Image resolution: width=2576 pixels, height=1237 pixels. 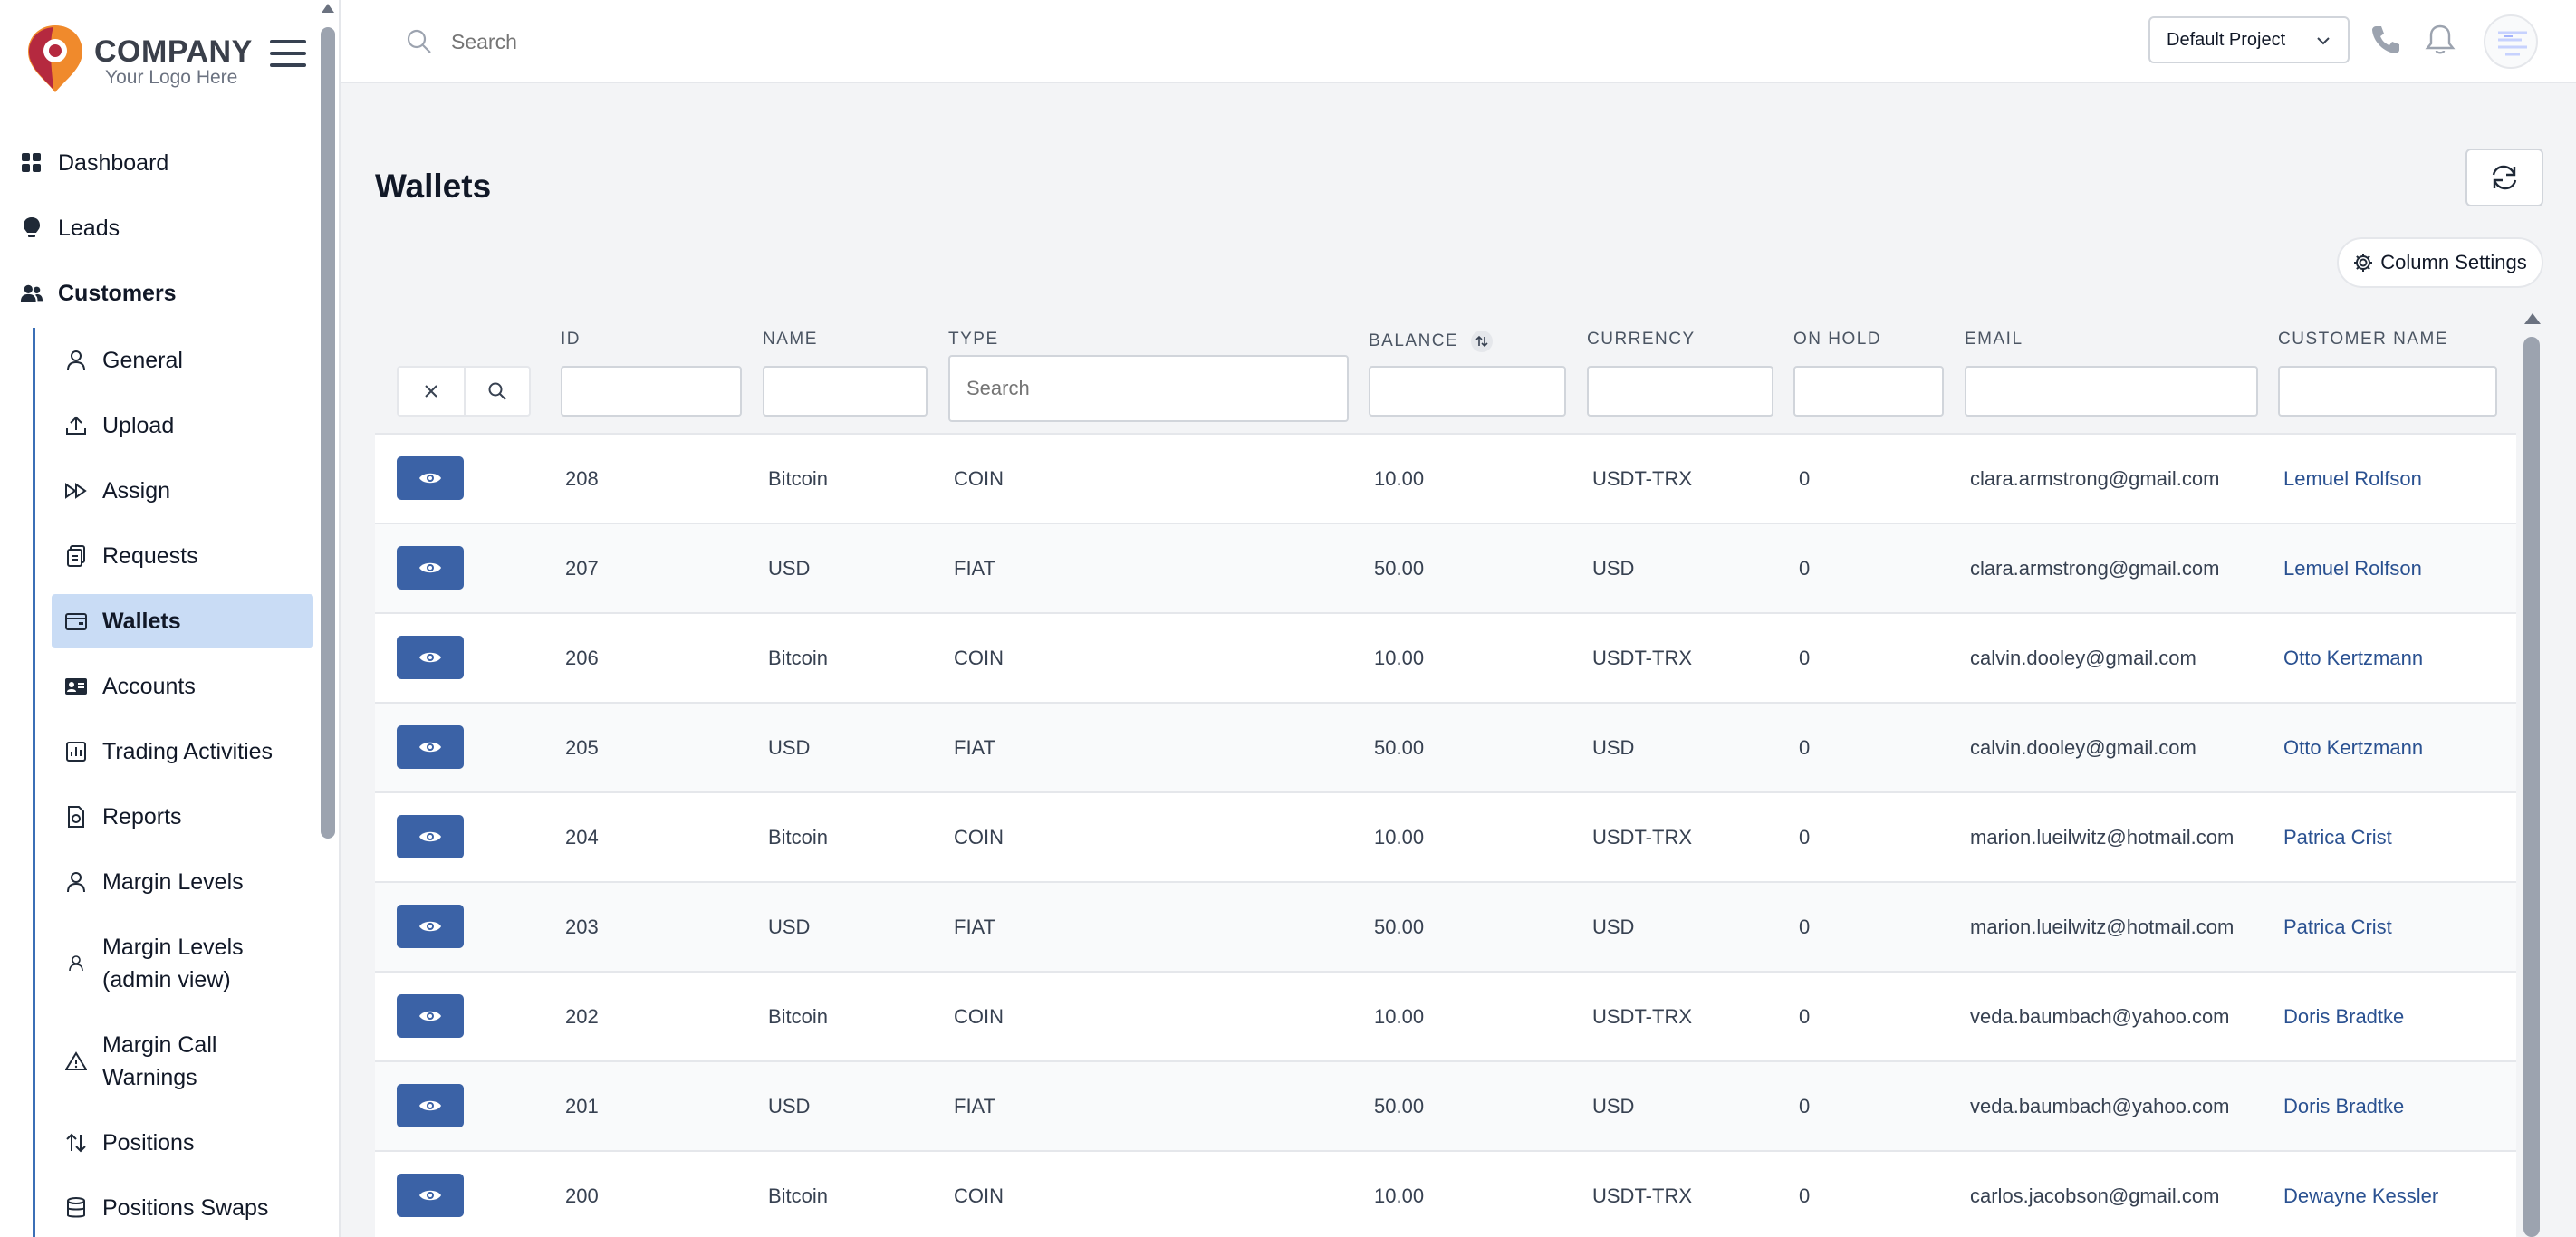 What do you see at coordinates (1458, 41) in the screenshot?
I see `top-bar: Default Project` at bounding box center [1458, 41].